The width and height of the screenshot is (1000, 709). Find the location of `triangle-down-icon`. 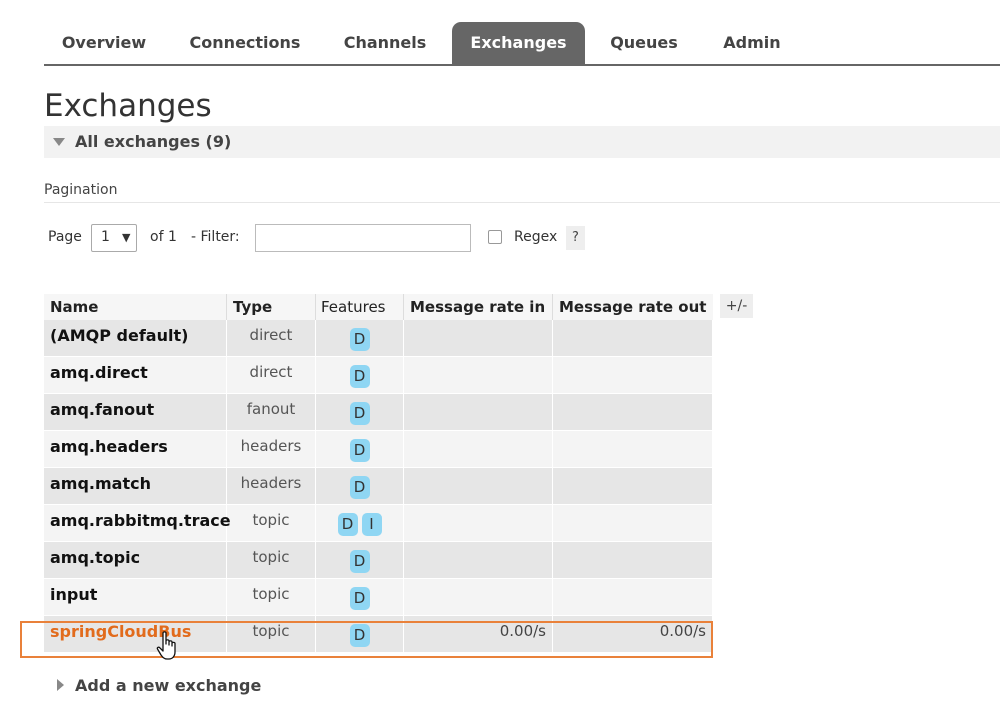

triangle-down-icon is located at coordinates (59, 142).